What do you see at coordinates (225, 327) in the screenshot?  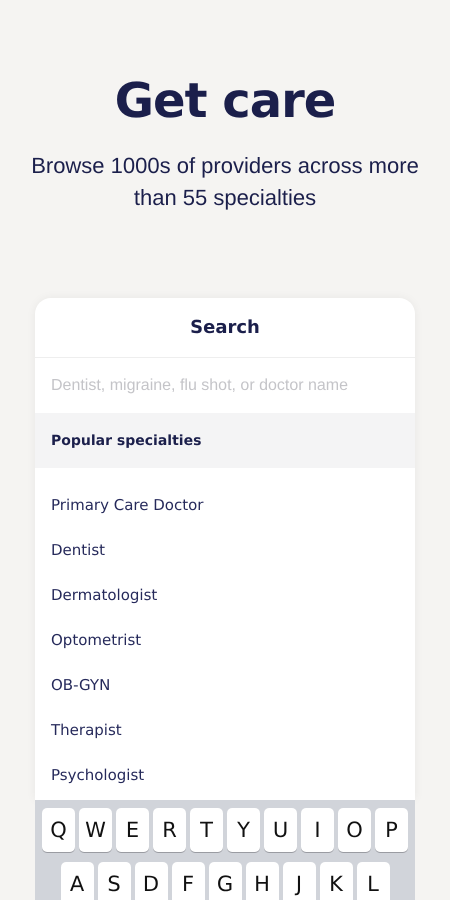 I see `card-title: Search` at bounding box center [225, 327].